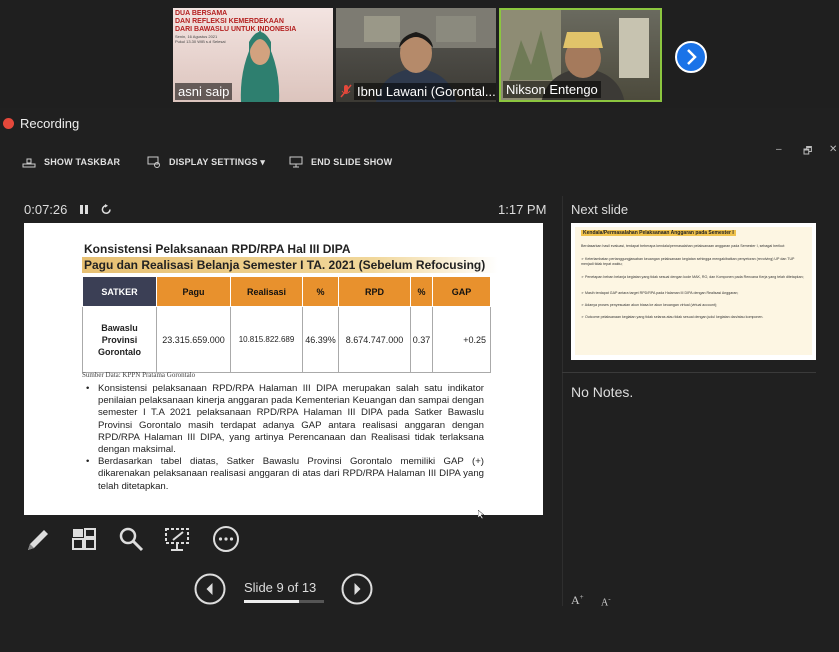 This screenshot has width=839, height=652. I want to click on table-header-row: SATKER Pagu Realisasi % RPD % GAP, so click(286, 291).